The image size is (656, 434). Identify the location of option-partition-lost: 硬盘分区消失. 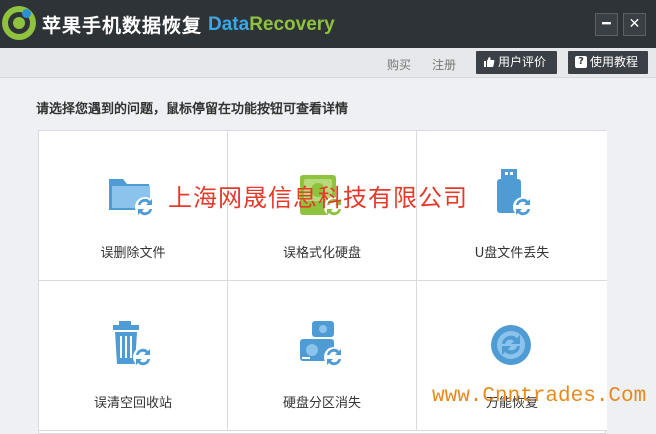
(322, 356).